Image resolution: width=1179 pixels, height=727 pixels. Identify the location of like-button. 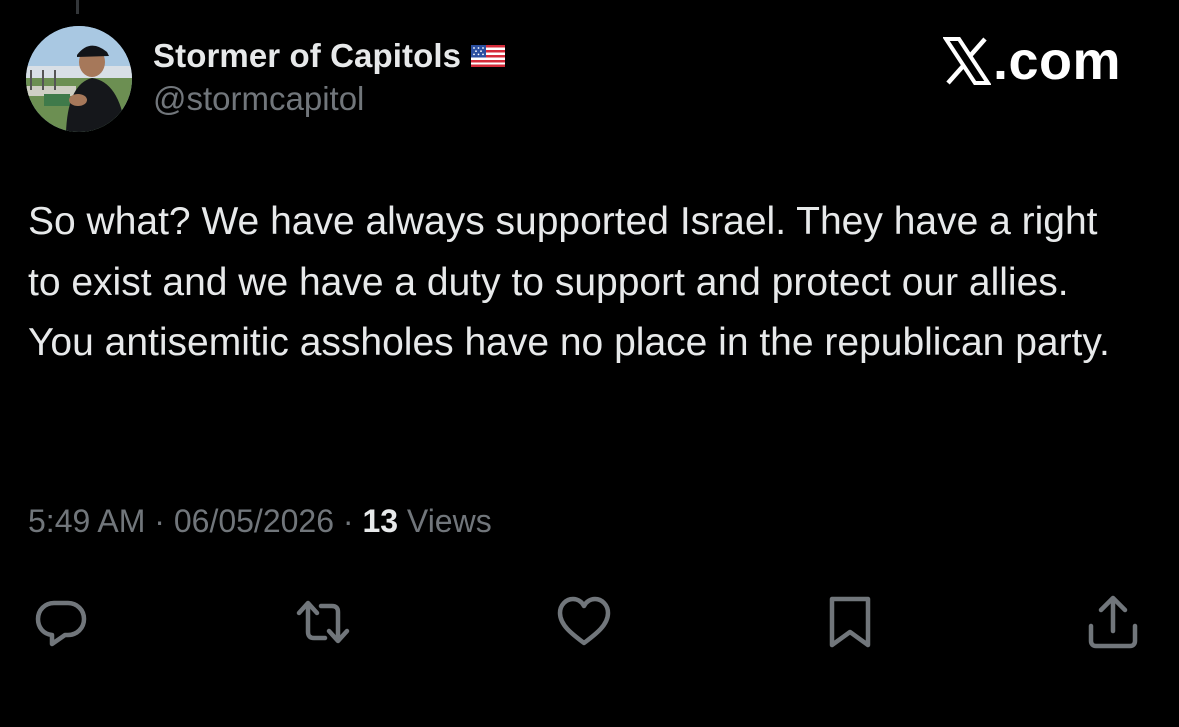
(584, 622).